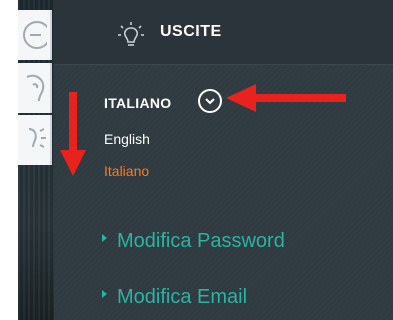 The width and height of the screenshot is (393, 320). What do you see at coordinates (286, 98) in the screenshot?
I see `left-arrow-annotation` at bounding box center [286, 98].